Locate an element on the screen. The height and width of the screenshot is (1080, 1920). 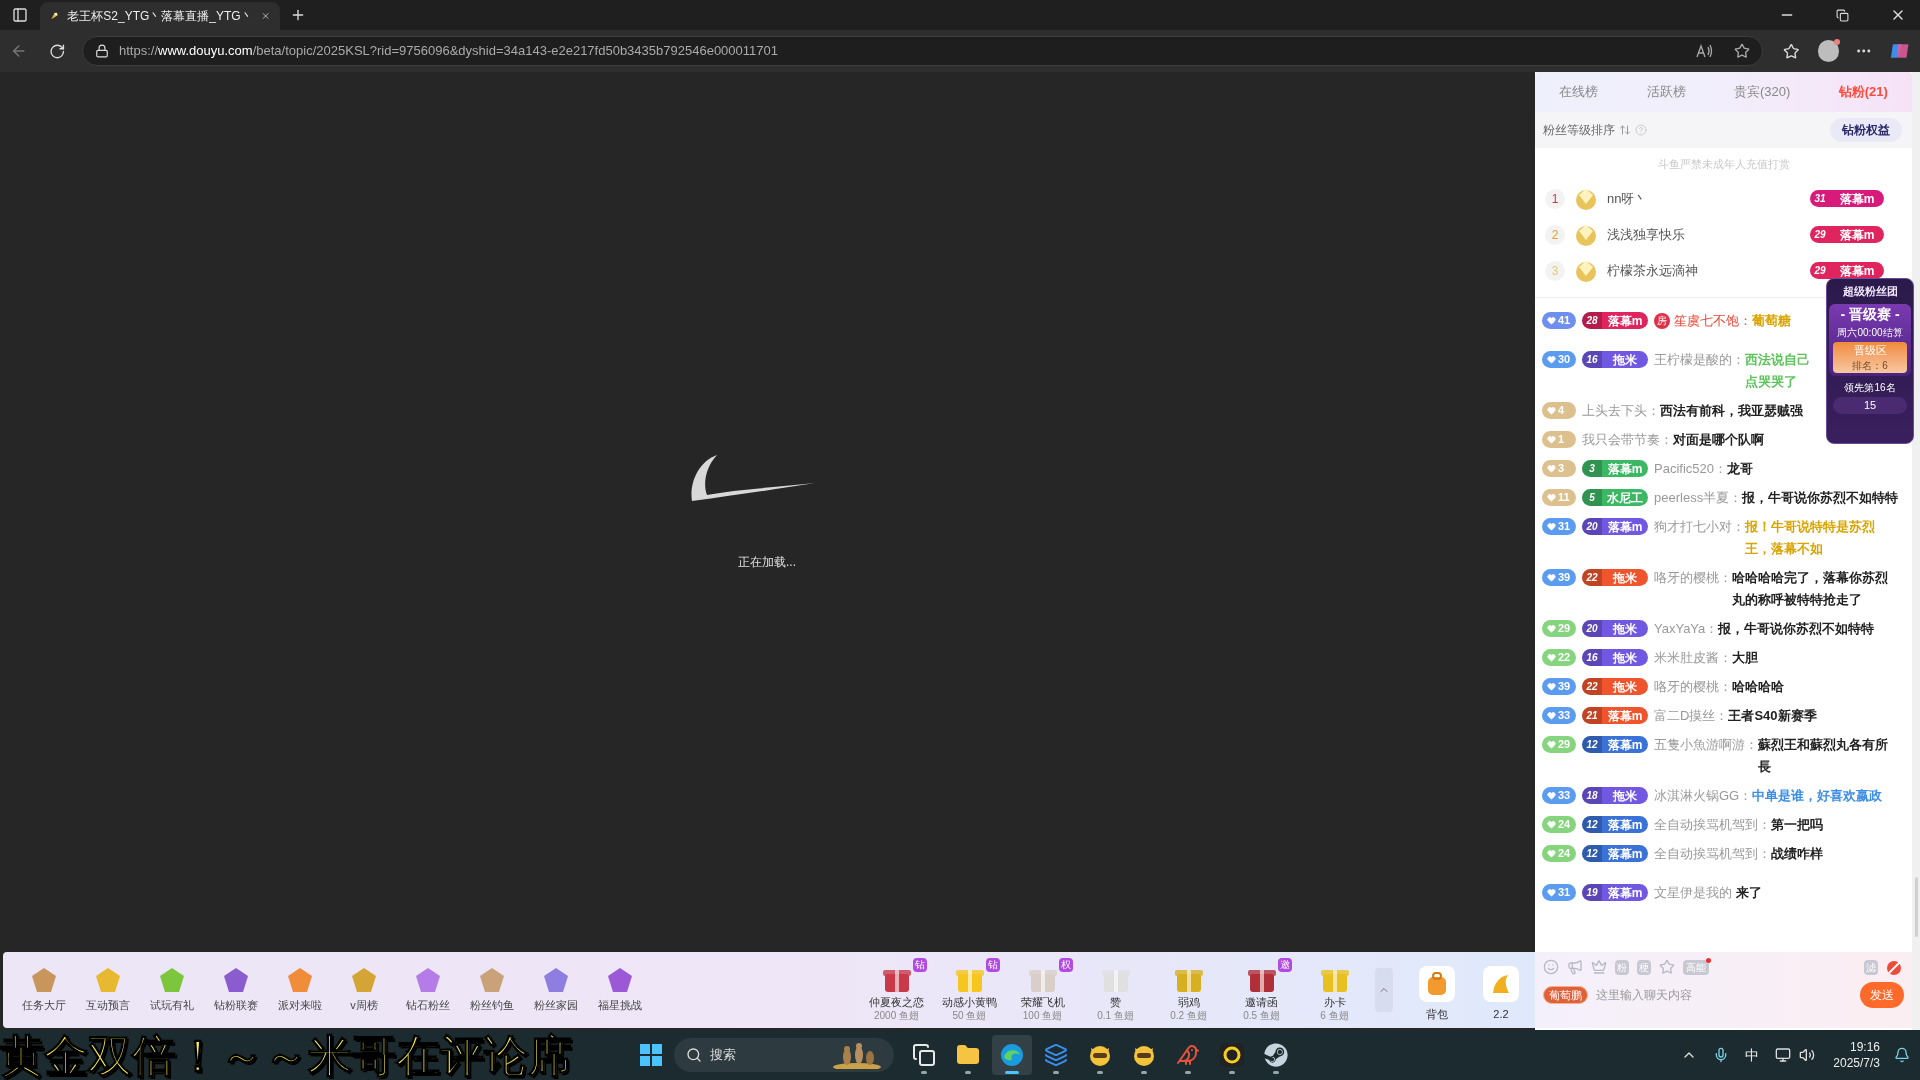
gift-item: 赞 0.1 鱼翅 is located at coordinates (1115, 990).